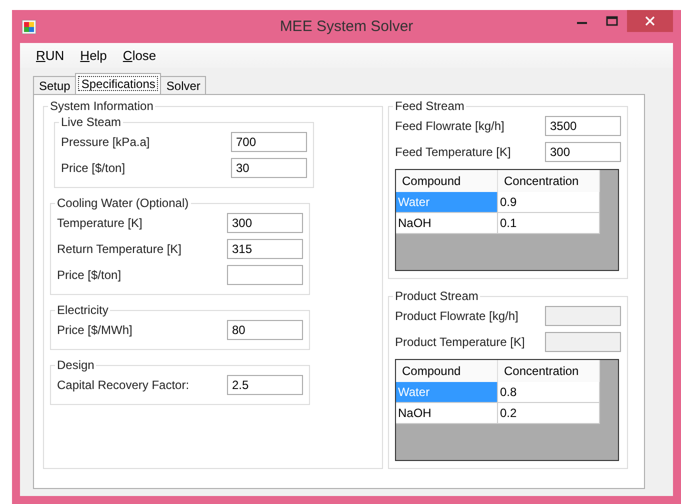 The image size is (681, 504). What do you see at coordinates (265, 330) in the screenshot?
I see `input-field: 80` at bounding box center [265, 330].